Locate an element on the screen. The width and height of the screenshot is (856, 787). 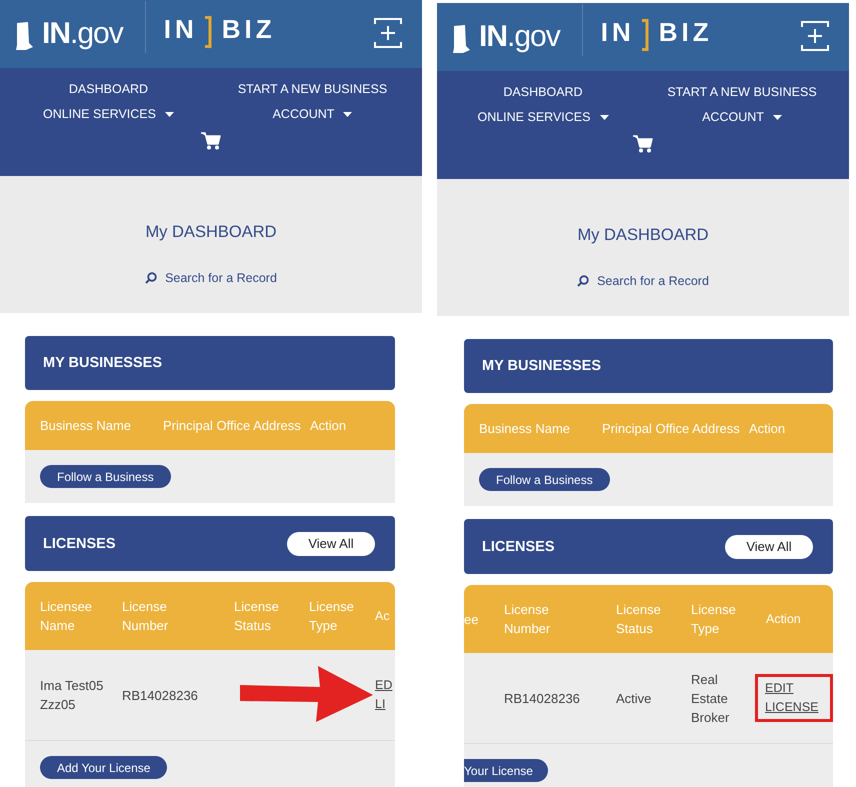
edit-license-link: EDIT LICENSE is located at coordinates (794, 698).